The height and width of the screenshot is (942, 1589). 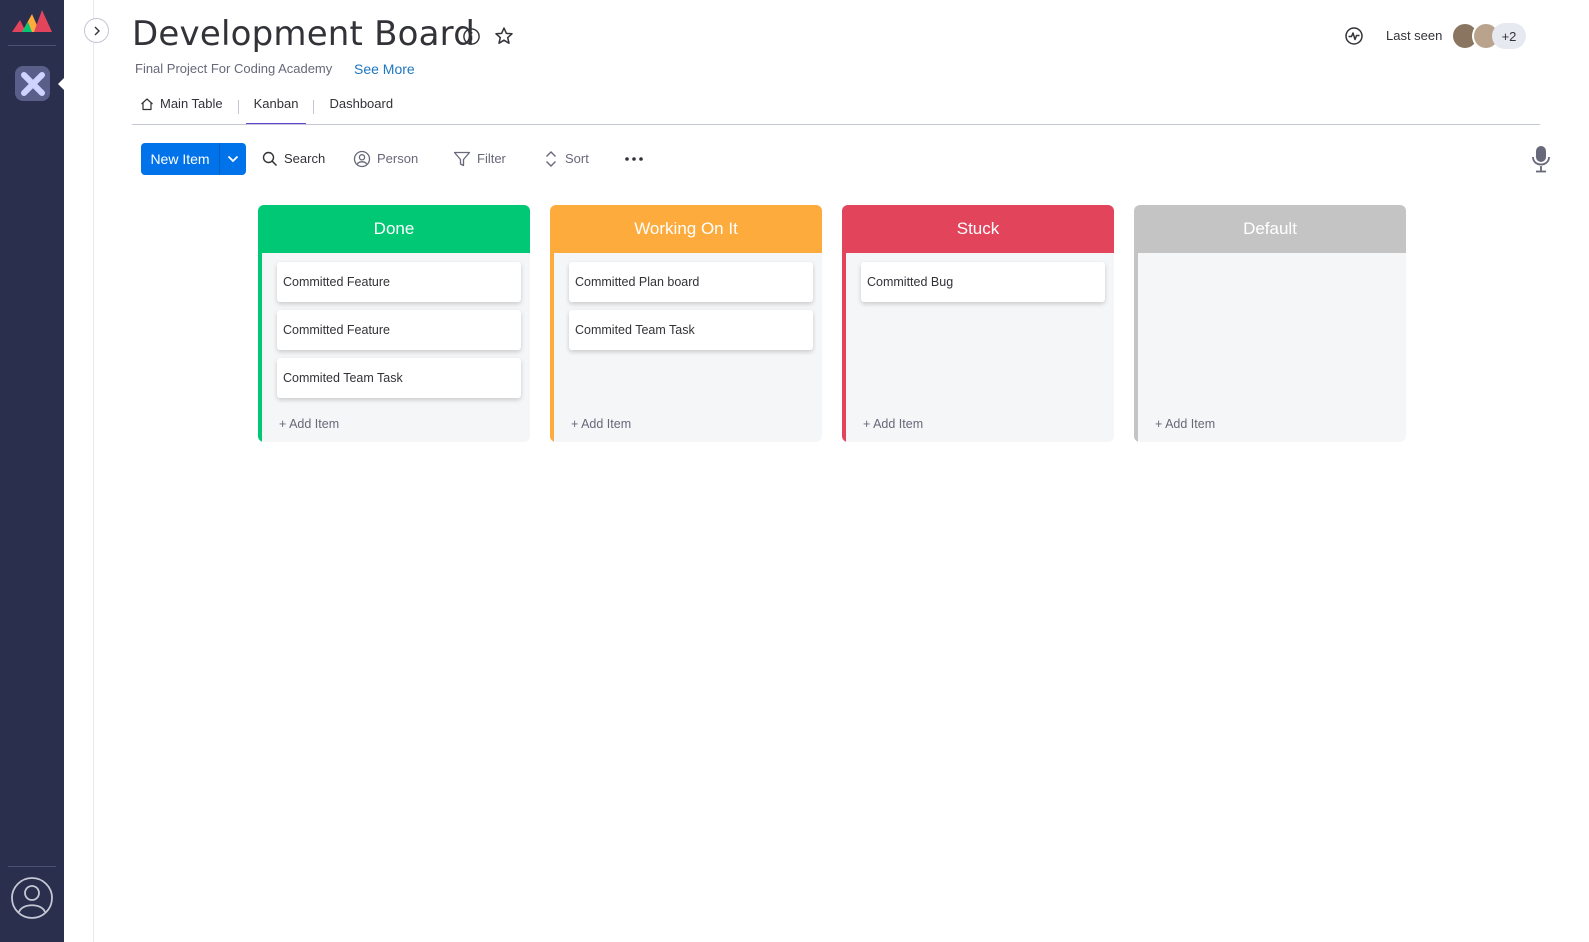 I want to click on microphone-icon, so click(x=1541, y=159).